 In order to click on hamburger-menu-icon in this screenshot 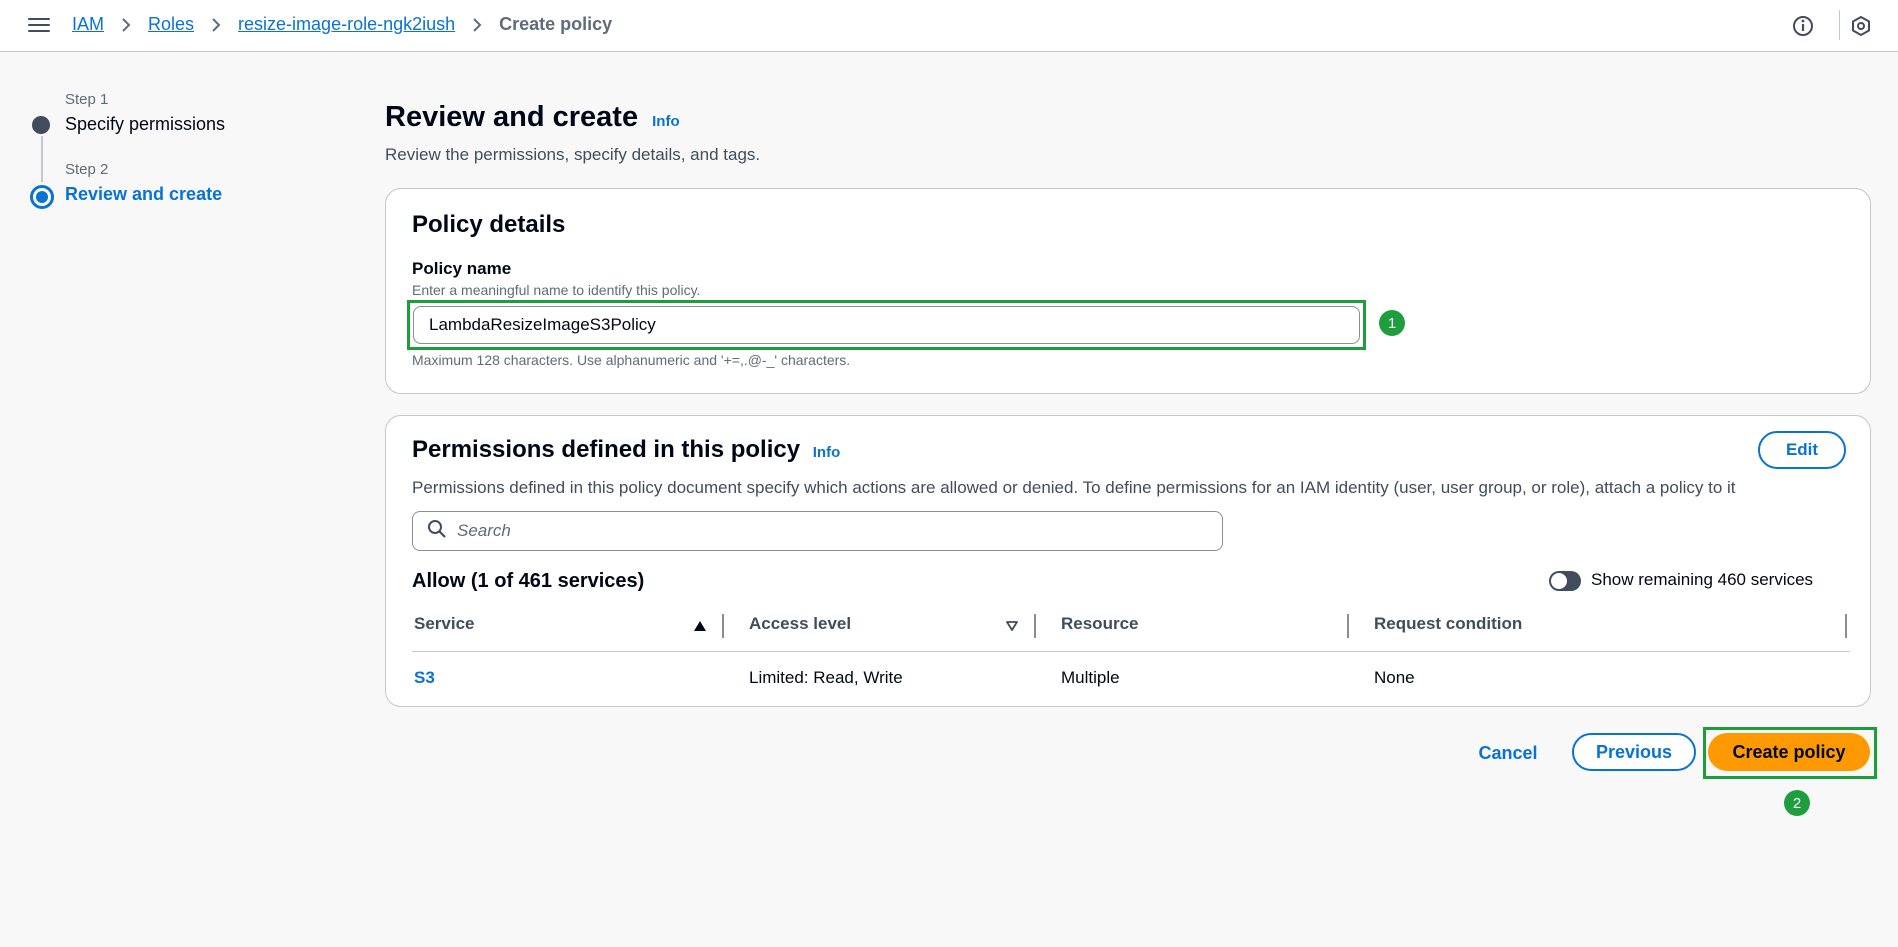, I will do `click(39, 25)`.